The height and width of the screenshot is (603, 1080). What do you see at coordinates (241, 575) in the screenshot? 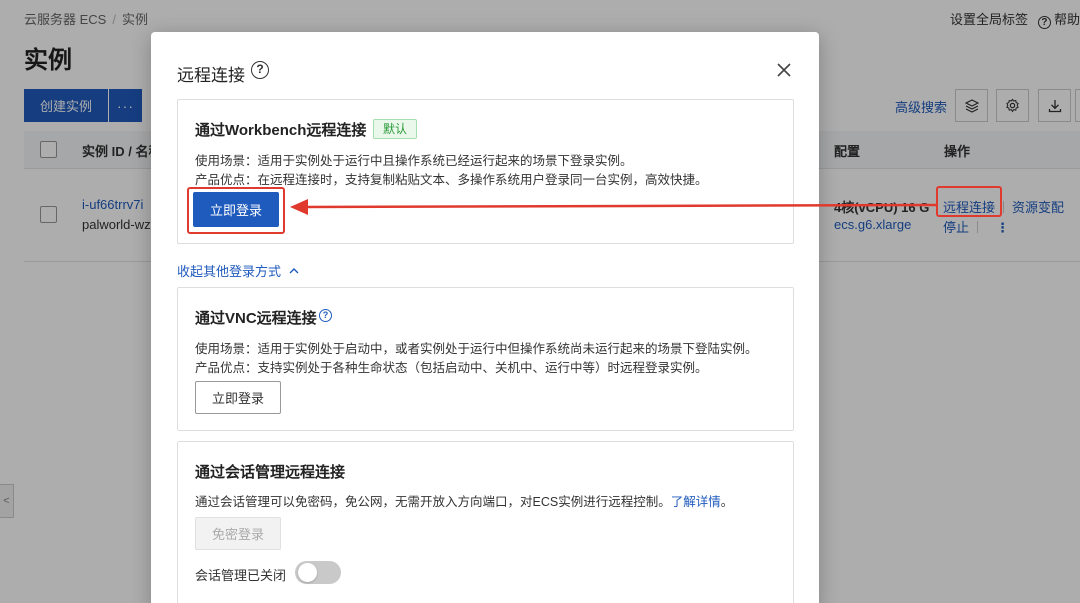
I see `session-toggle-label: 会话管理已关闭` at bounding box center [241, 575].